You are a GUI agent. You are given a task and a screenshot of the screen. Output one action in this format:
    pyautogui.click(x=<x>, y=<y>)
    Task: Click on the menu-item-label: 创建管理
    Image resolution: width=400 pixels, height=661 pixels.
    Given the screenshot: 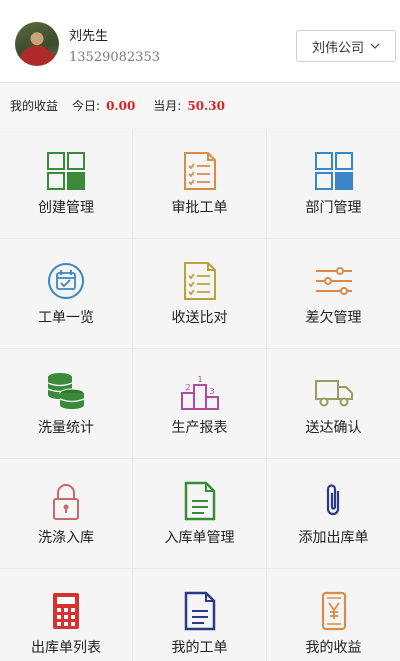 What is the action you would take?
    pyautogui.click(x=66, y=208)
    